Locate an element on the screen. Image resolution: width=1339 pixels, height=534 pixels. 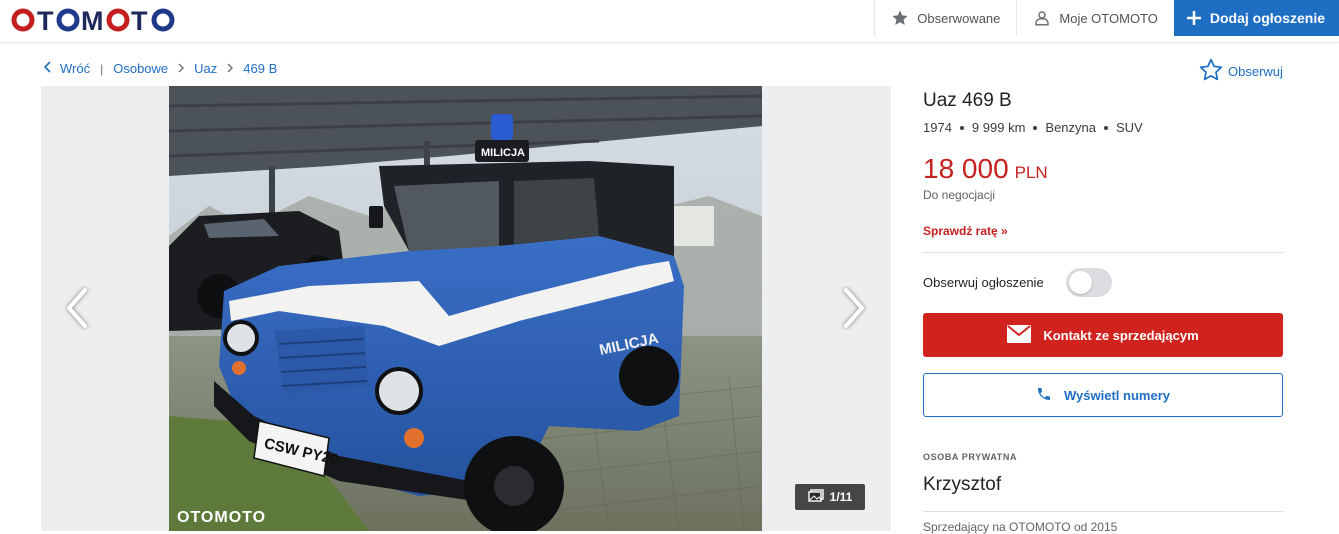
listing-params: 1974 9 999 km Benzyna SUV is located at coordinates (1033, 127).